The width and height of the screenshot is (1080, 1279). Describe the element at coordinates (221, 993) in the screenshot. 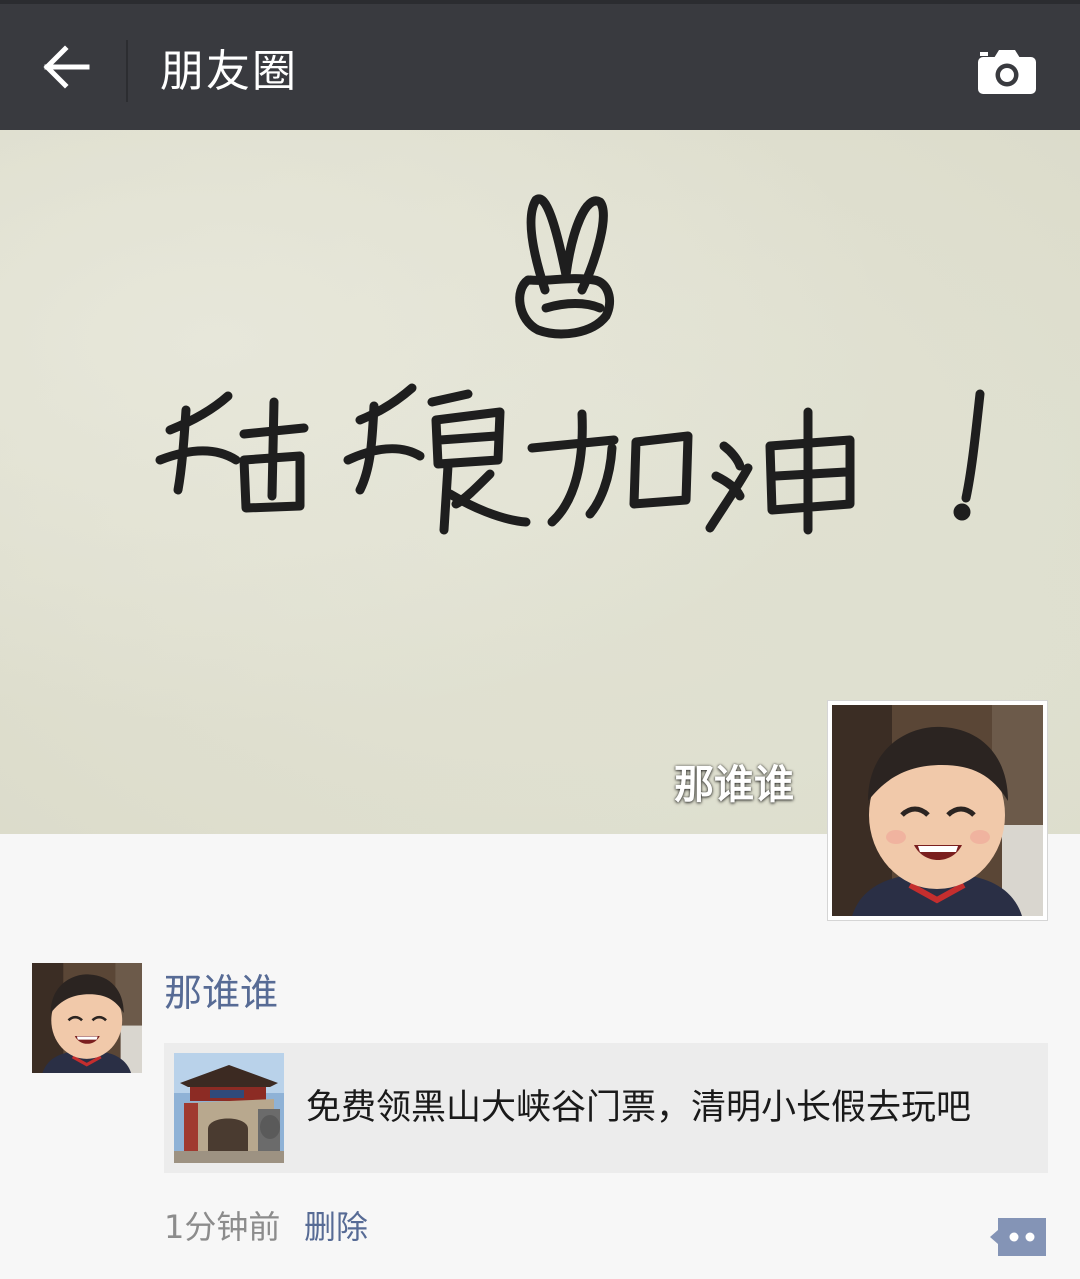

I see `post-author-name: 那谁谁` at that location.